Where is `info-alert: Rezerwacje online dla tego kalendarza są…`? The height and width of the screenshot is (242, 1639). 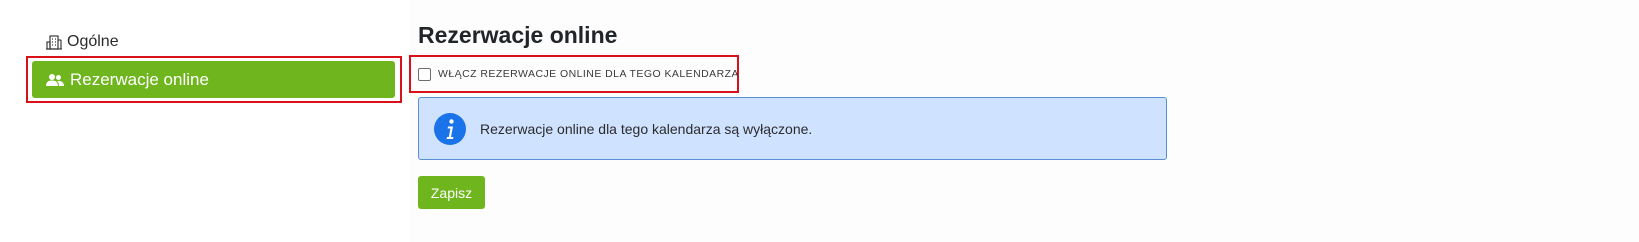
info-alert: Rezerwacje online dla tego kalendarza są… is located at coordinates (792, 128).